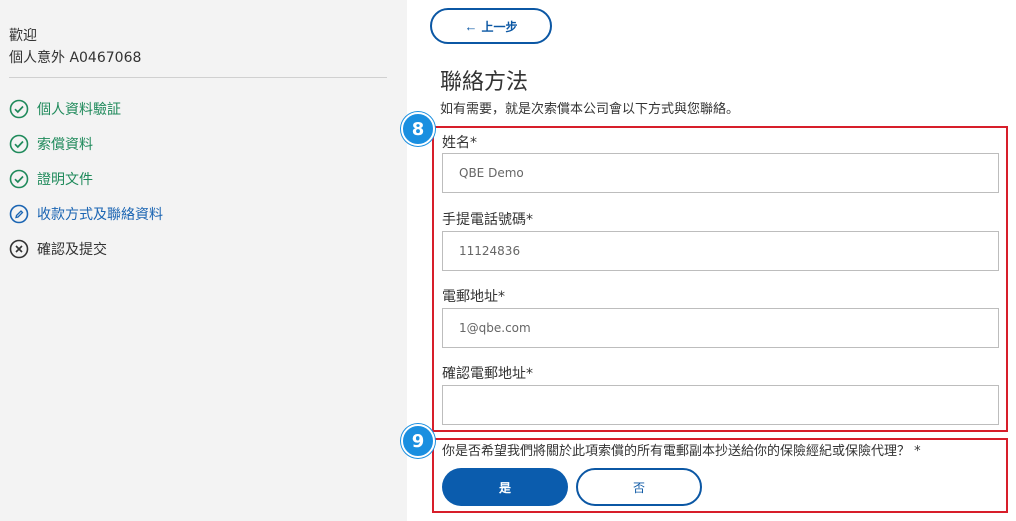  What do you see at coordinates (720, 173) in the screenshot?
I see `name-input` at bounding box center [720, 173].